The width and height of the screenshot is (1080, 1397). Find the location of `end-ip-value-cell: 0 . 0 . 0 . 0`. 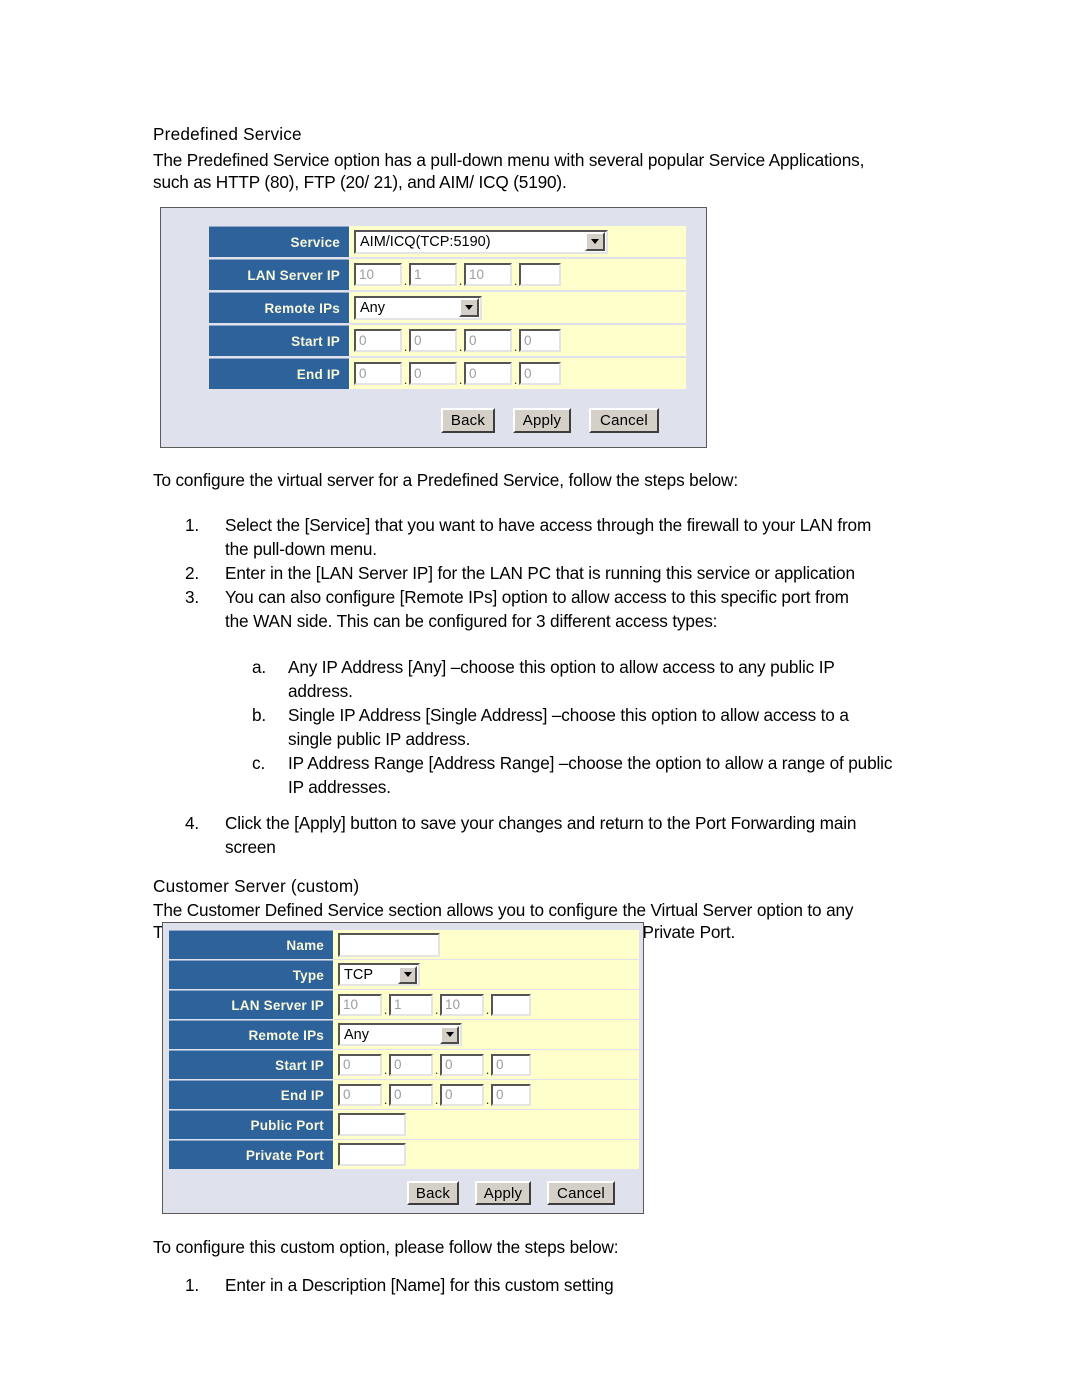

end-ip-value-cell: 0 . 0 . 0 . 0 is located at coordinates (486, 1094).